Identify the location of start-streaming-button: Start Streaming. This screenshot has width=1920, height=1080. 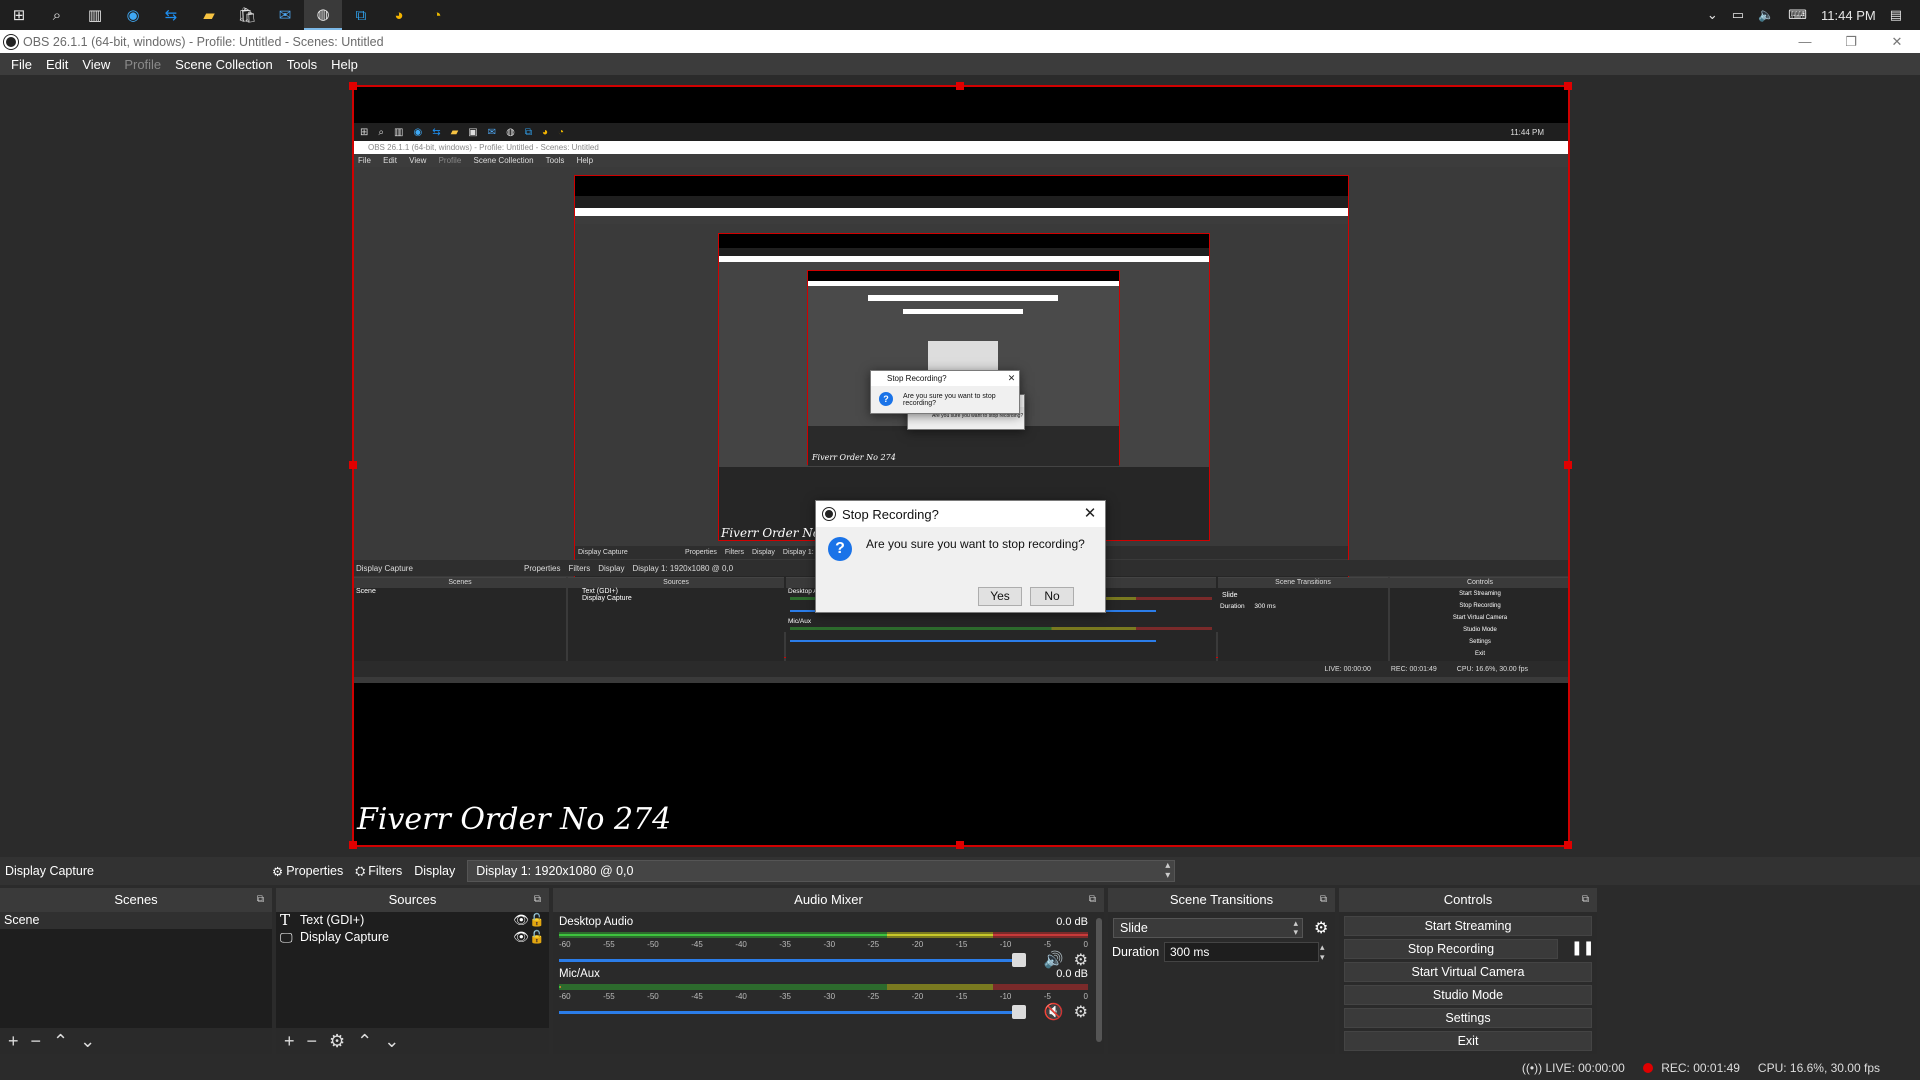
(1468, 926).